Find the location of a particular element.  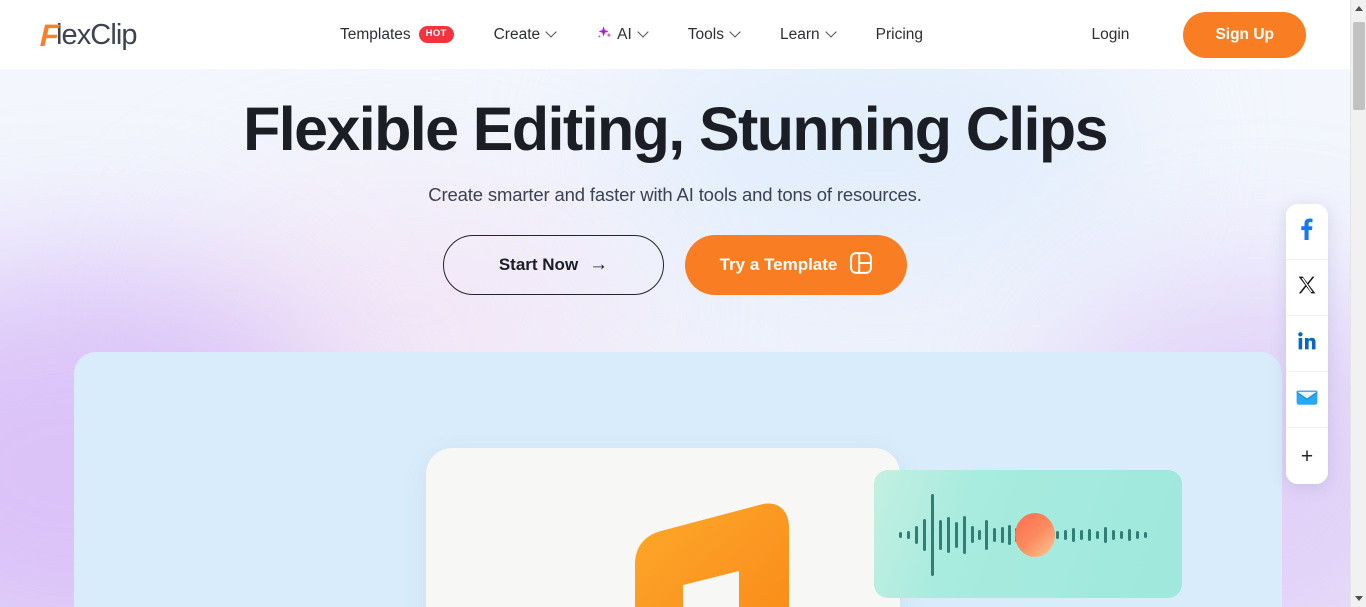

triangle-up-icon is located at coordinates (1359, 8).